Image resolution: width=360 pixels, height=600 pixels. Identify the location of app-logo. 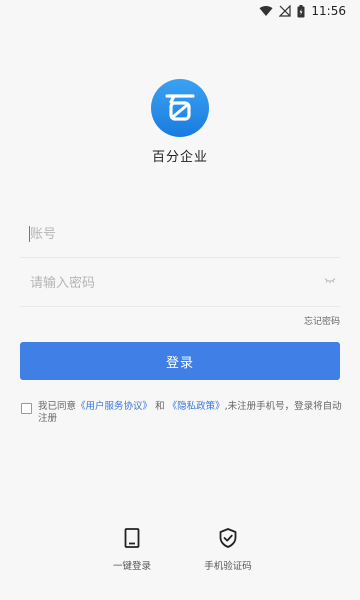
(180, 108).